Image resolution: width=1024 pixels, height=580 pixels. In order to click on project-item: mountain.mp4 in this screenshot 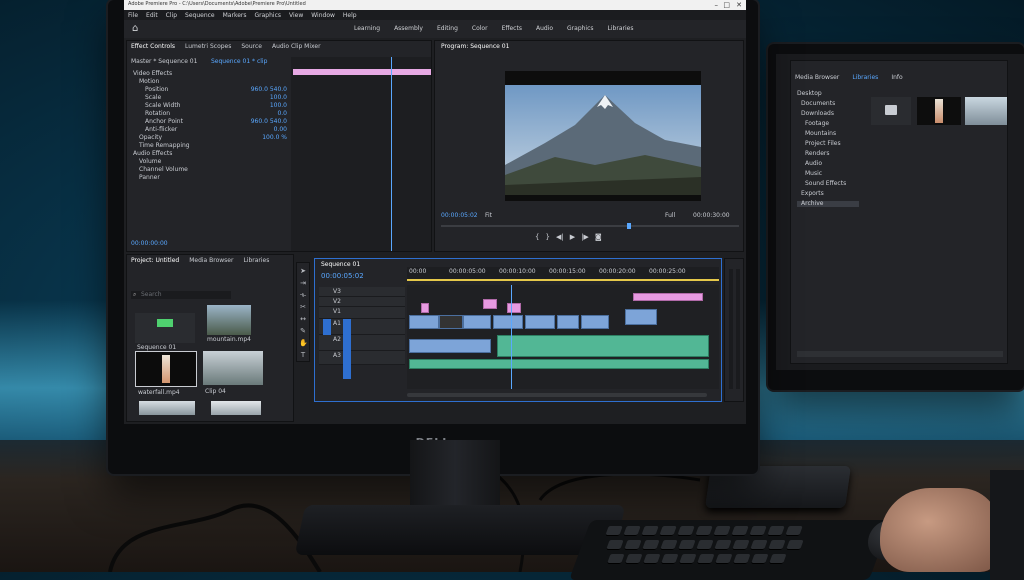, I will do `click(229, 324)`.